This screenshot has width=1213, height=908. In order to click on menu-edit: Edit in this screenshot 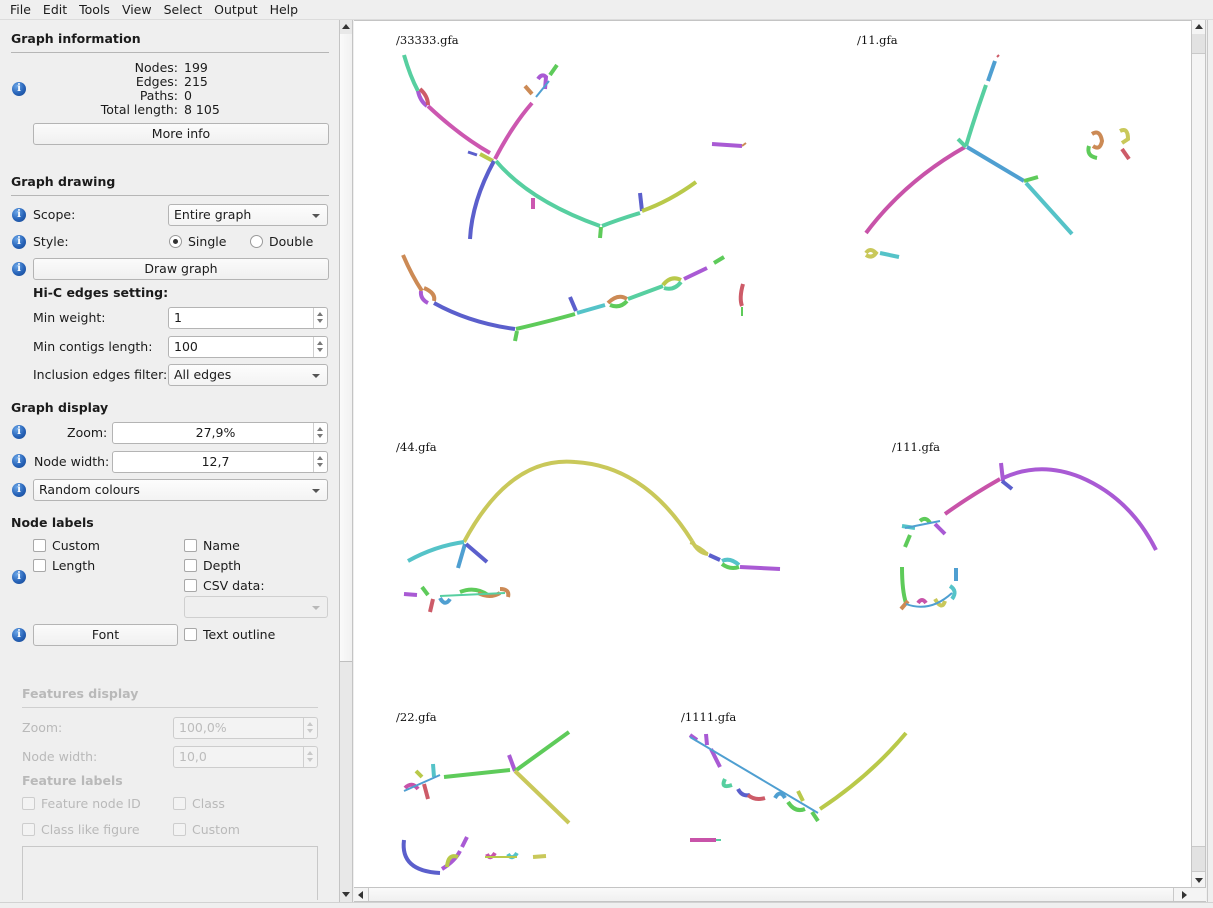, I will do `click(55, 9)`.